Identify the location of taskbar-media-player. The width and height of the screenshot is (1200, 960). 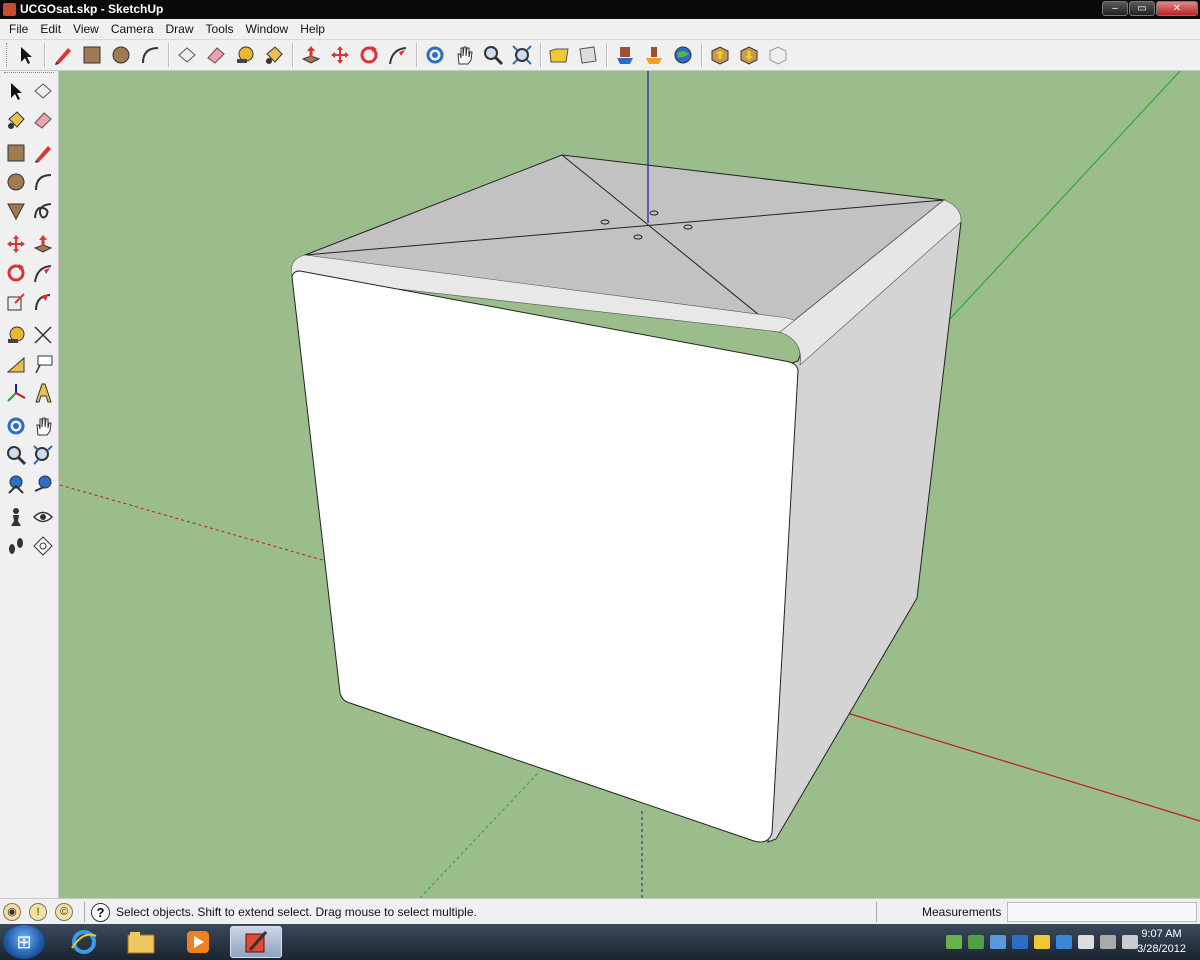
(198, 942).